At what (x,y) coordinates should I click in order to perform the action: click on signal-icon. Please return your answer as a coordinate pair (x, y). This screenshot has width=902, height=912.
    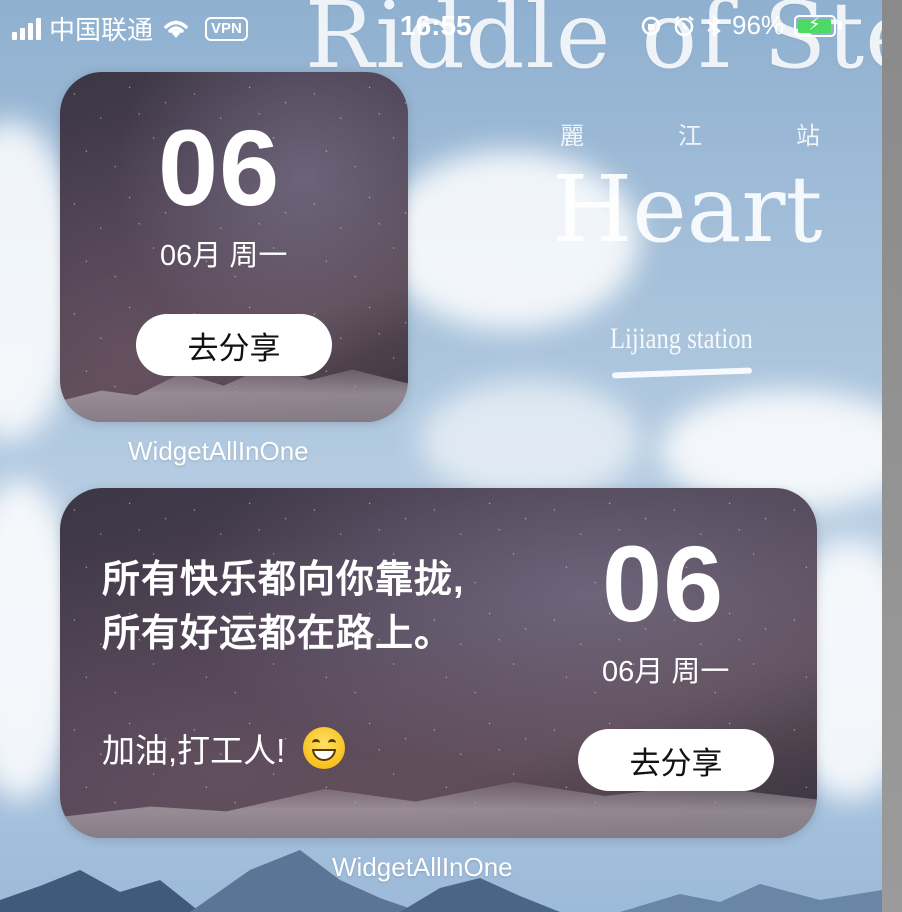
    Looking at the image, I should click on (26, 28).